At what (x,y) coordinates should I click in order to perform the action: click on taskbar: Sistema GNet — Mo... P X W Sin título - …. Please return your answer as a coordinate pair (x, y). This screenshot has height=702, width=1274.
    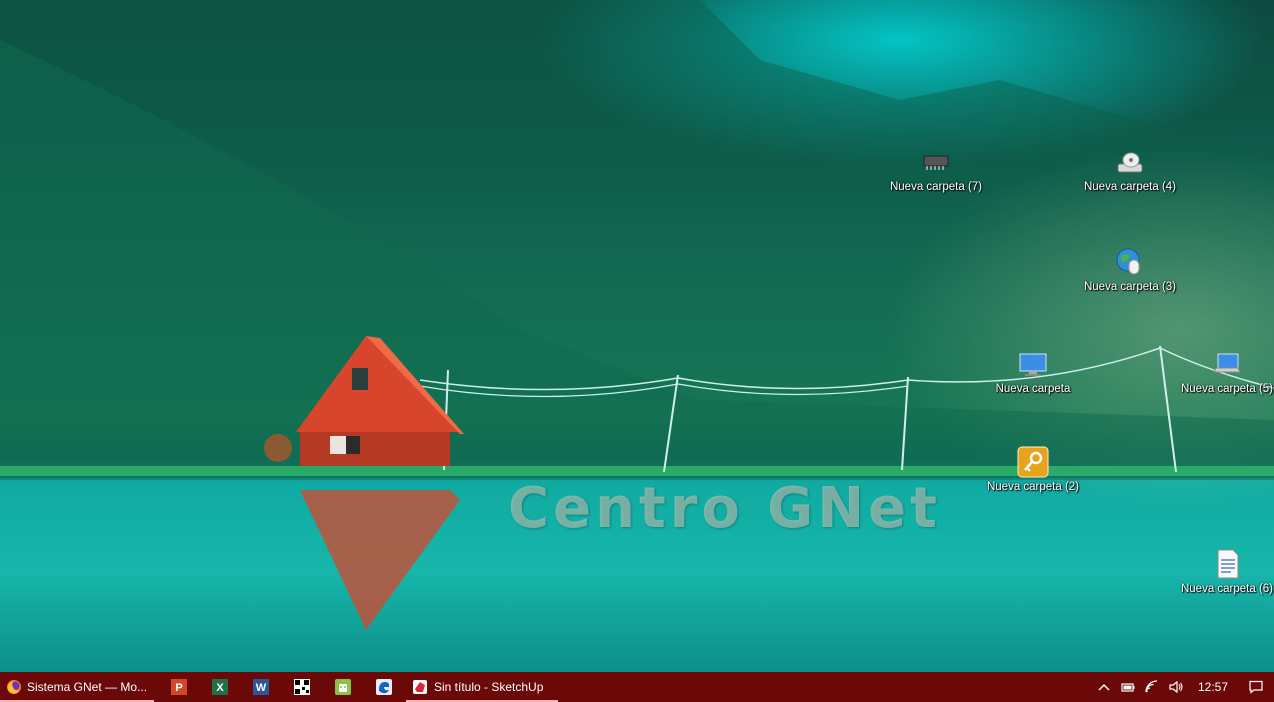
    Looking at the image, I should click on (637, 687).